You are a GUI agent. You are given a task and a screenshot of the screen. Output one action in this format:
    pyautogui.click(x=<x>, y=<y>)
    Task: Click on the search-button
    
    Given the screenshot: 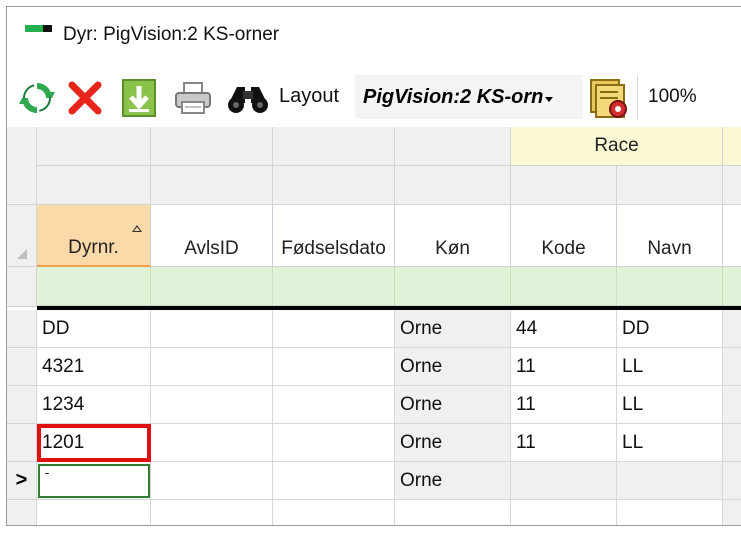 What is the action you would take?
    pyautogui.click(x=248, y=98)
    